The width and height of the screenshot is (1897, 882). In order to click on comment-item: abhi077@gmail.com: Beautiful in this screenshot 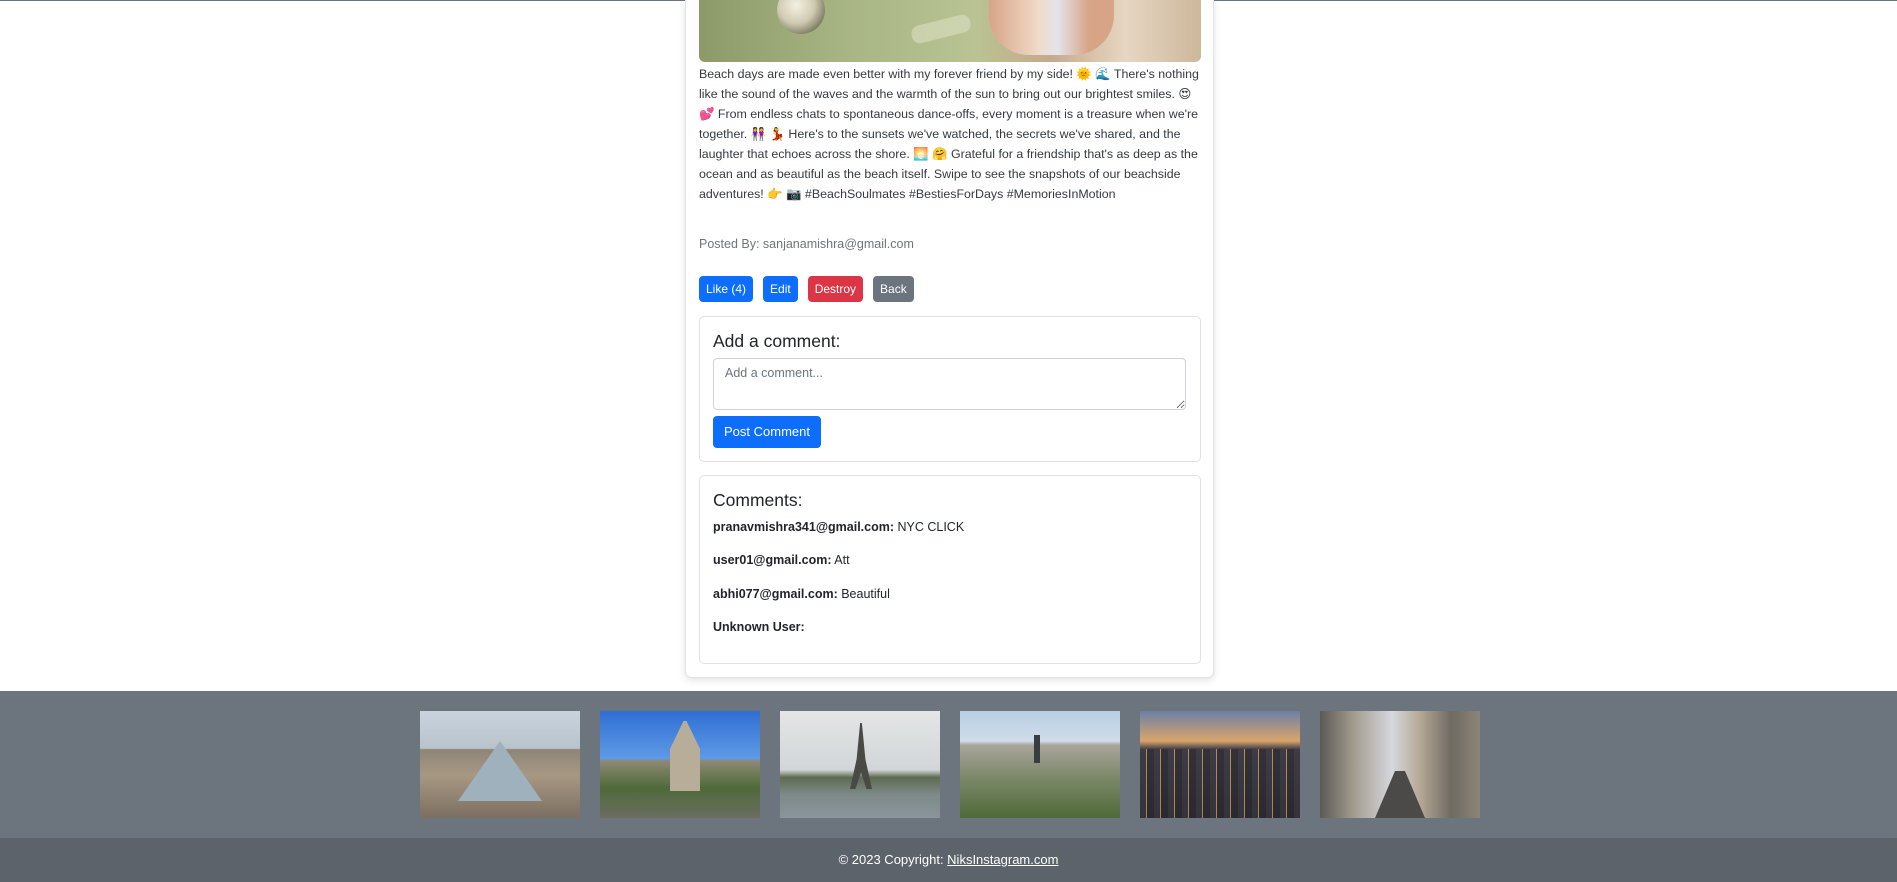, I will do `click(801, 594)`.